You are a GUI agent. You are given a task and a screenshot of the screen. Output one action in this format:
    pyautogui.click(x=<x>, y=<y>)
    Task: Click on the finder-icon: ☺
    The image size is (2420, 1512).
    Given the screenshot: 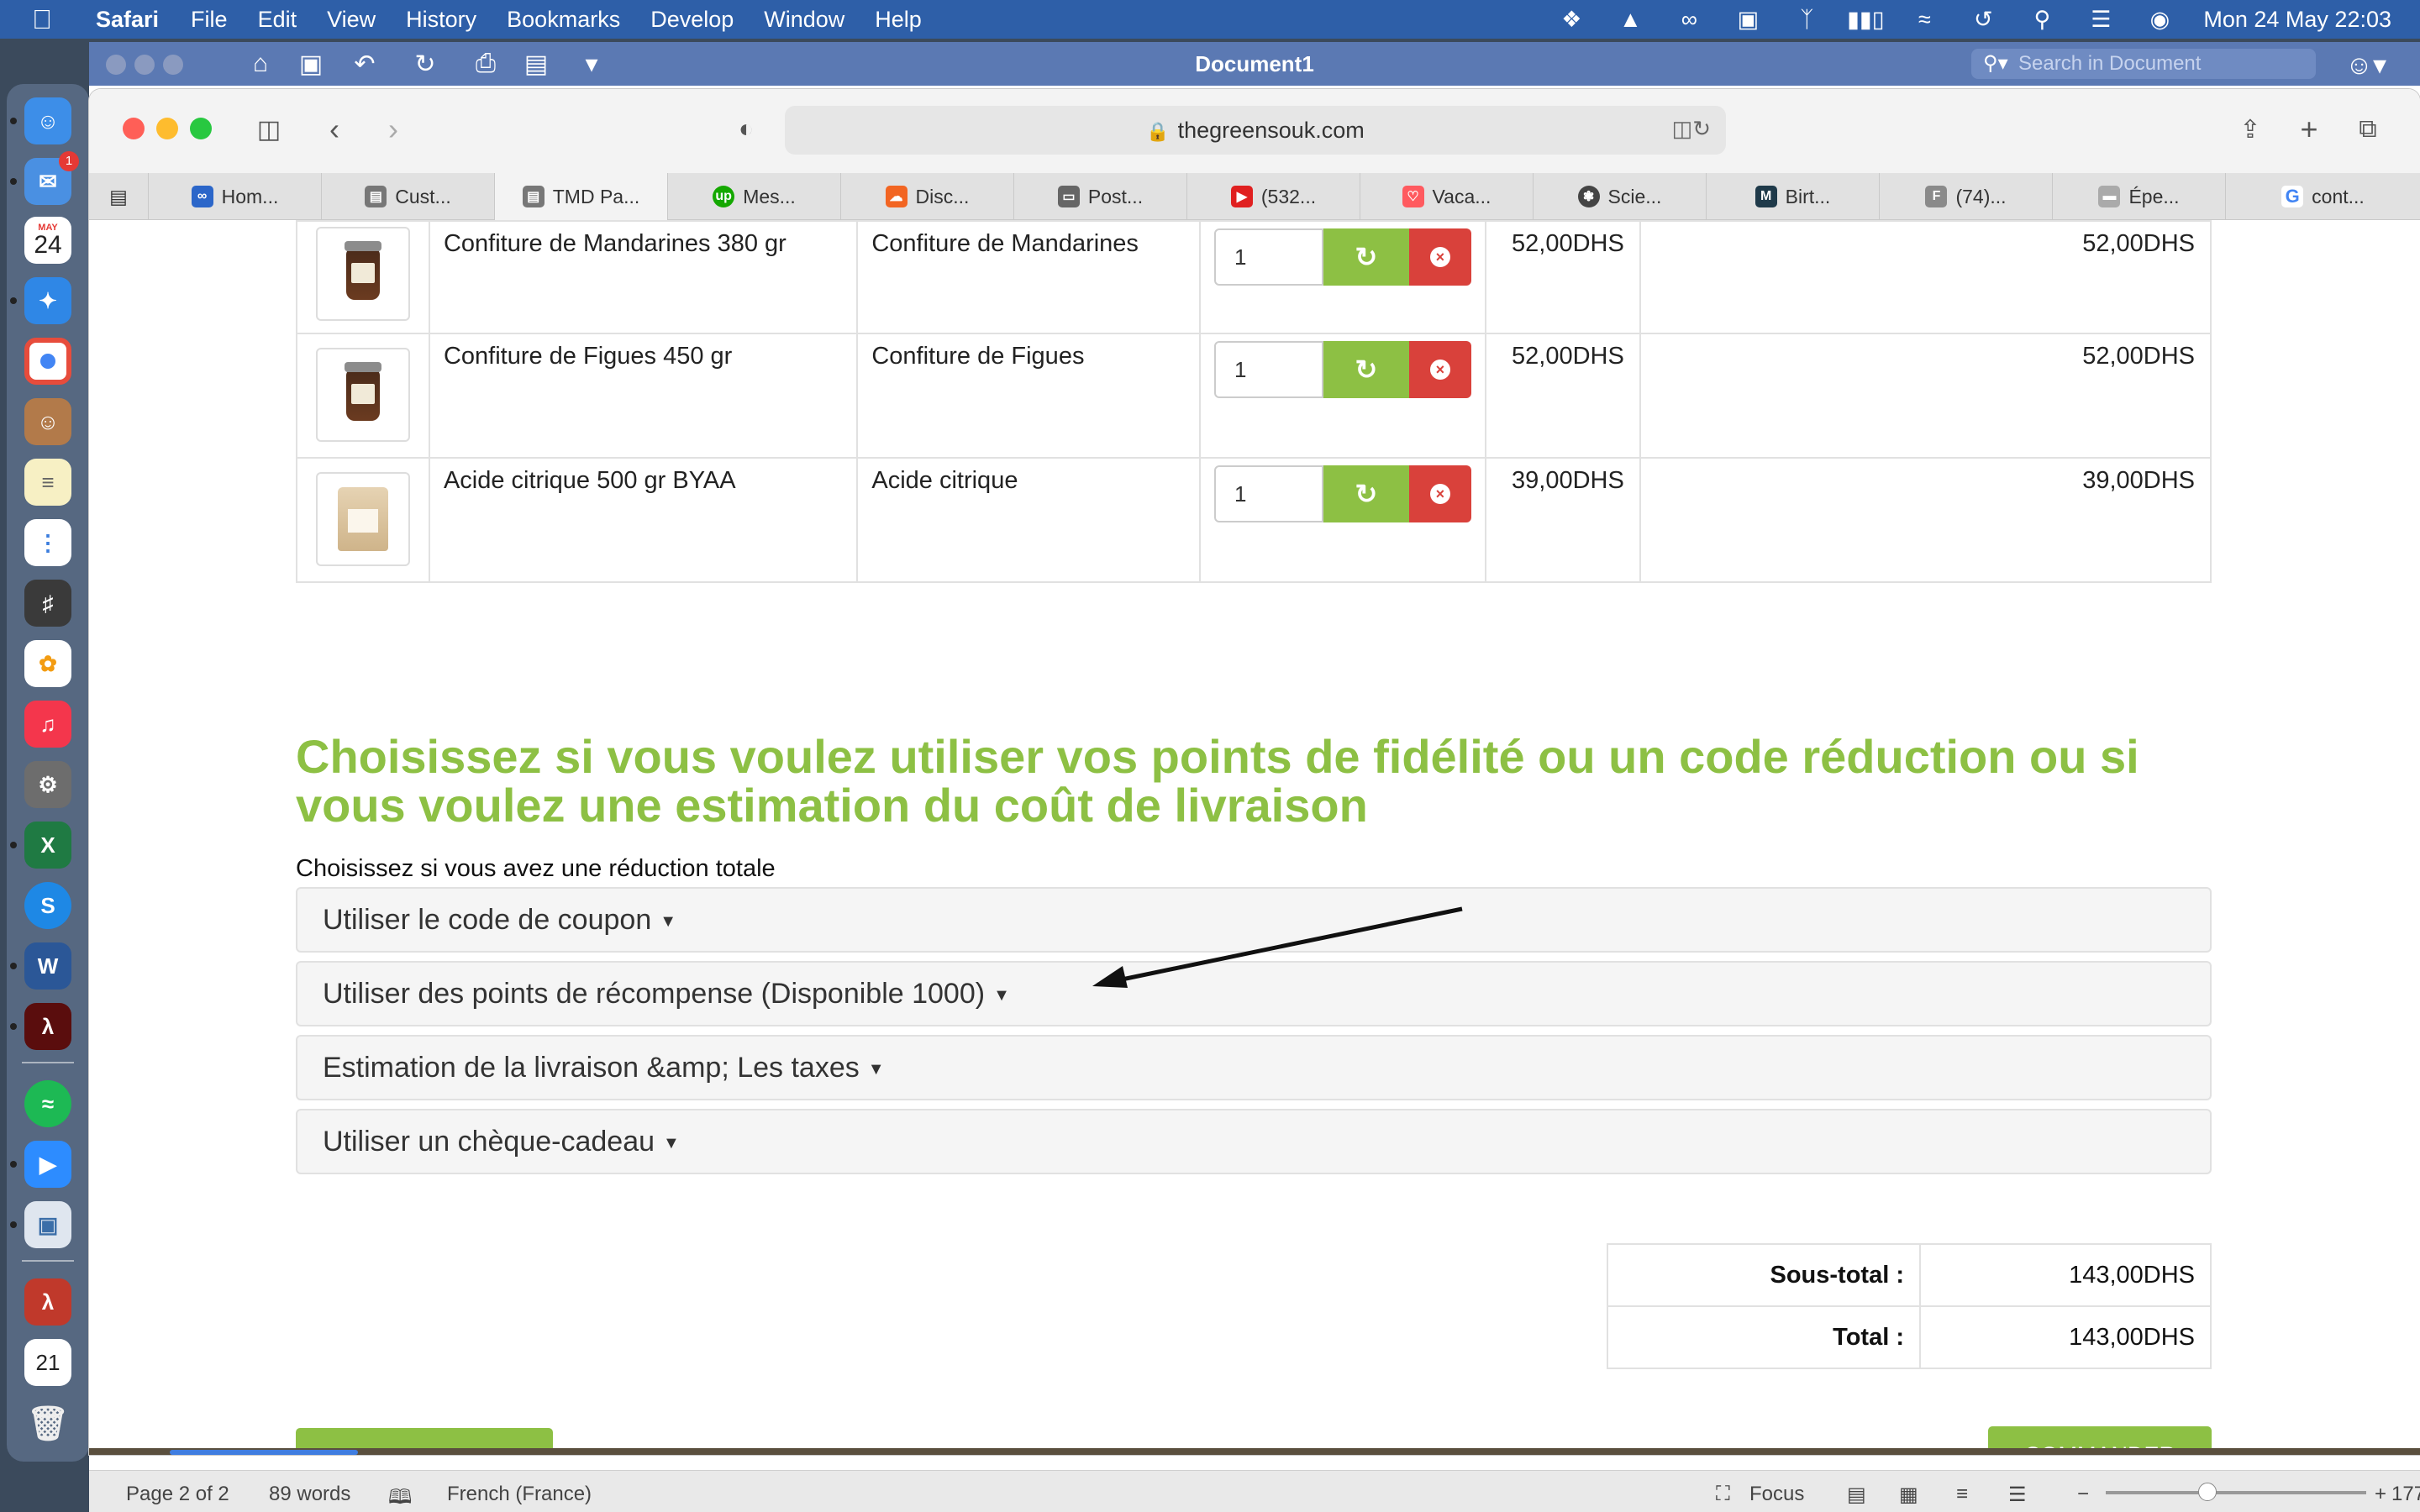 What is the action you would take?
    pyautogui.click(x=47, y=120)
    